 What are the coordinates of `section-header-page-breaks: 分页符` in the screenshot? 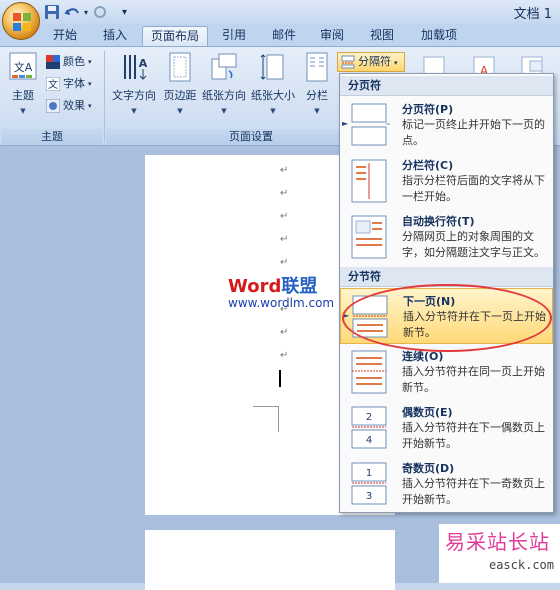 It's located at (446, 86).